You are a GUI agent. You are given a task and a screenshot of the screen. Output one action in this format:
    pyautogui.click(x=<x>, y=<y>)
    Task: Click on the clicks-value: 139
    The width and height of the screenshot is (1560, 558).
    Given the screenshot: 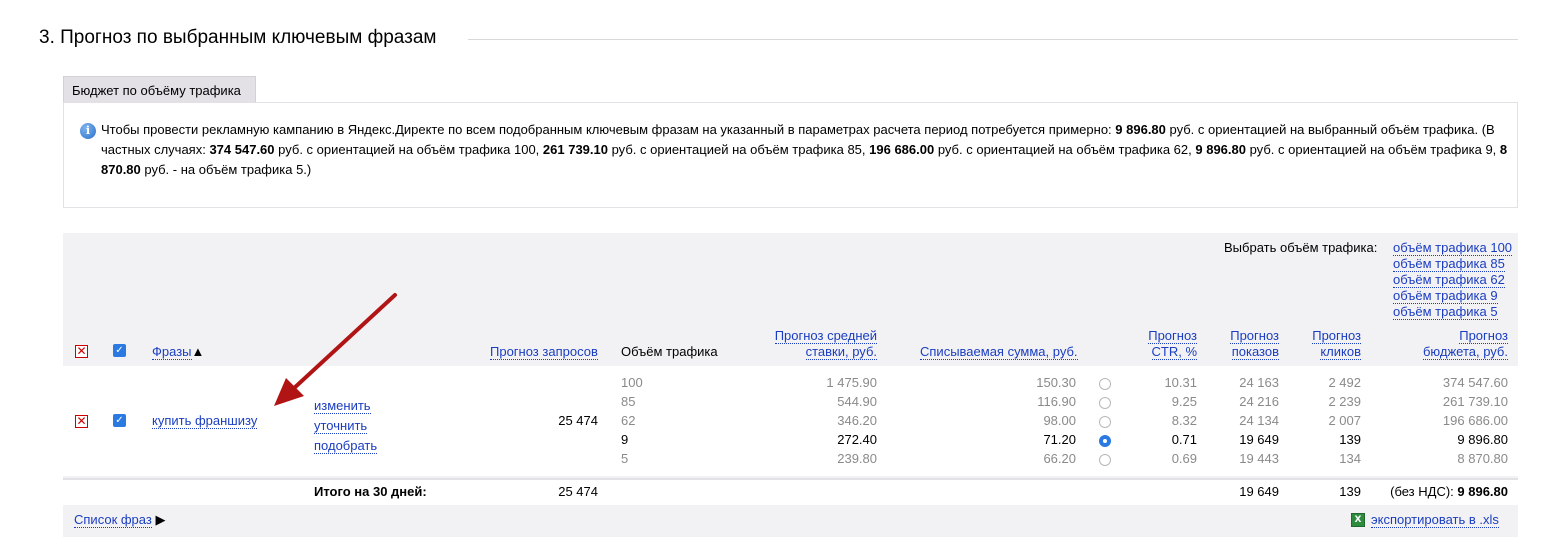 What is the action you would take?
    pyautogui.click(x=1350, y=439)
    